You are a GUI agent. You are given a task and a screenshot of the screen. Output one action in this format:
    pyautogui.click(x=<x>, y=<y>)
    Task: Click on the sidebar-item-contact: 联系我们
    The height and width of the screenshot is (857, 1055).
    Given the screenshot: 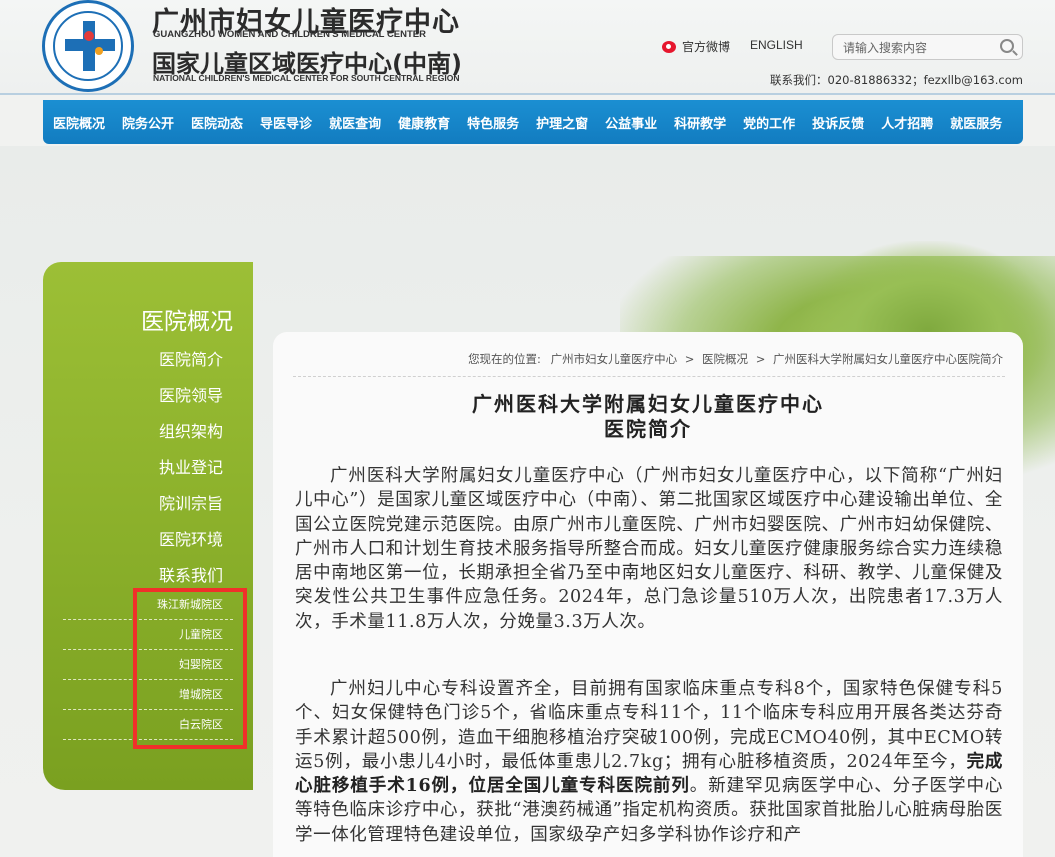 What is the action you would take?
    pyautogui.click(x=191, y=574)
    